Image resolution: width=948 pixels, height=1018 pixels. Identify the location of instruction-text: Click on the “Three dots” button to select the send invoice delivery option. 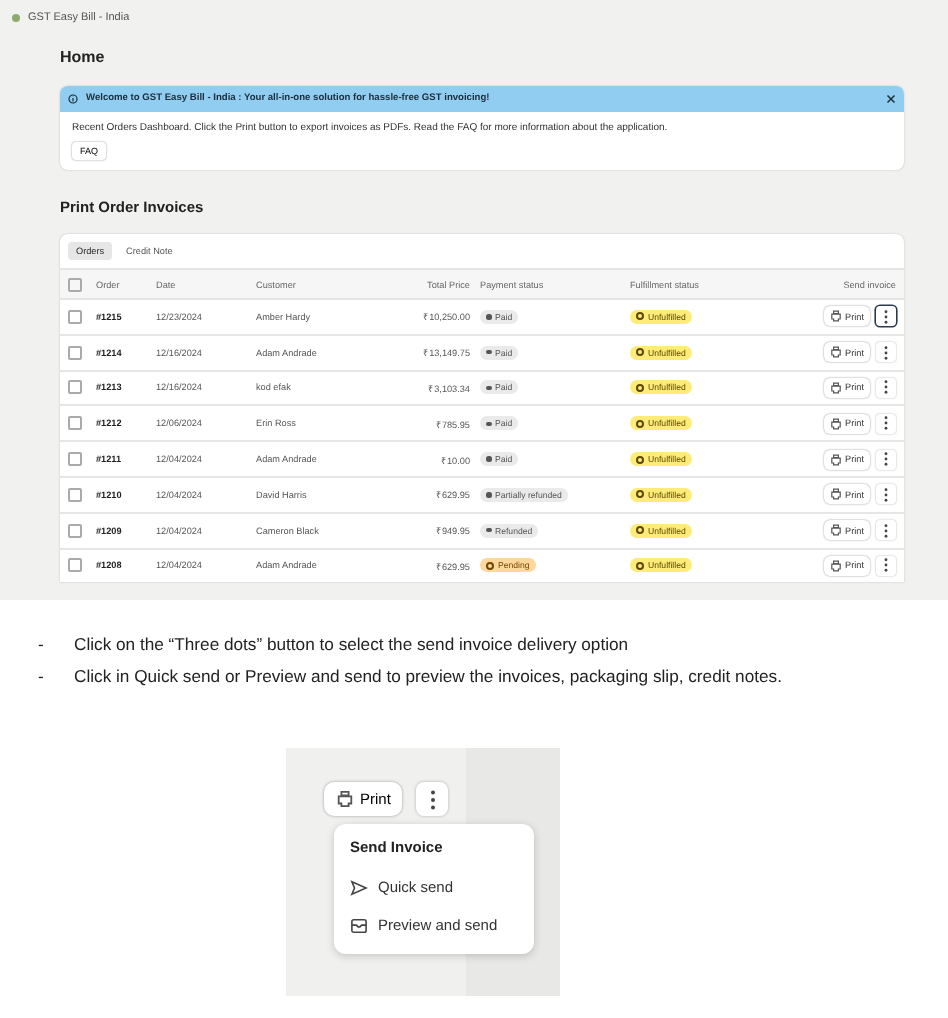
(351, 645).